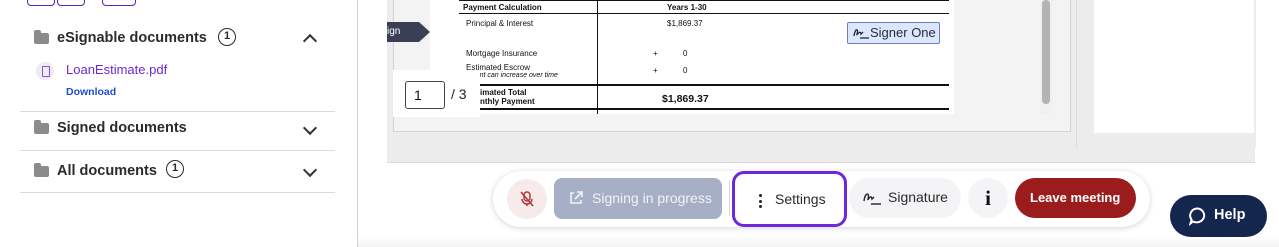 The height and width of the screenshot is (247, 1279). Describe the element at coordinates (685, 23) in the screenshot. I see `row-value: $1,869.37` at that location.